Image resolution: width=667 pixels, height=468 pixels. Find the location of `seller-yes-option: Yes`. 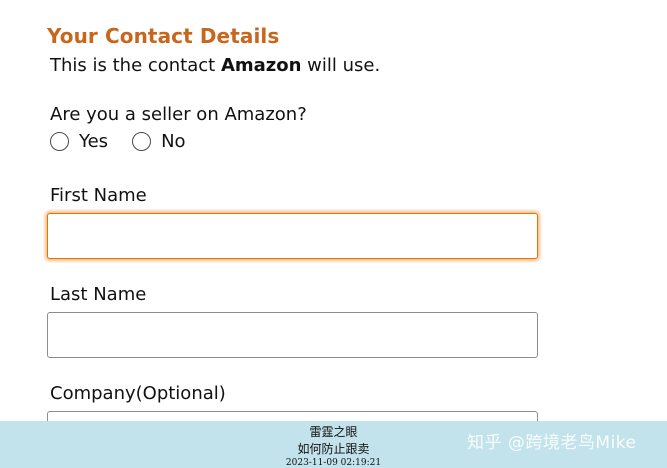

seller-yes-option: Yes is located at coordinates (79, 141).